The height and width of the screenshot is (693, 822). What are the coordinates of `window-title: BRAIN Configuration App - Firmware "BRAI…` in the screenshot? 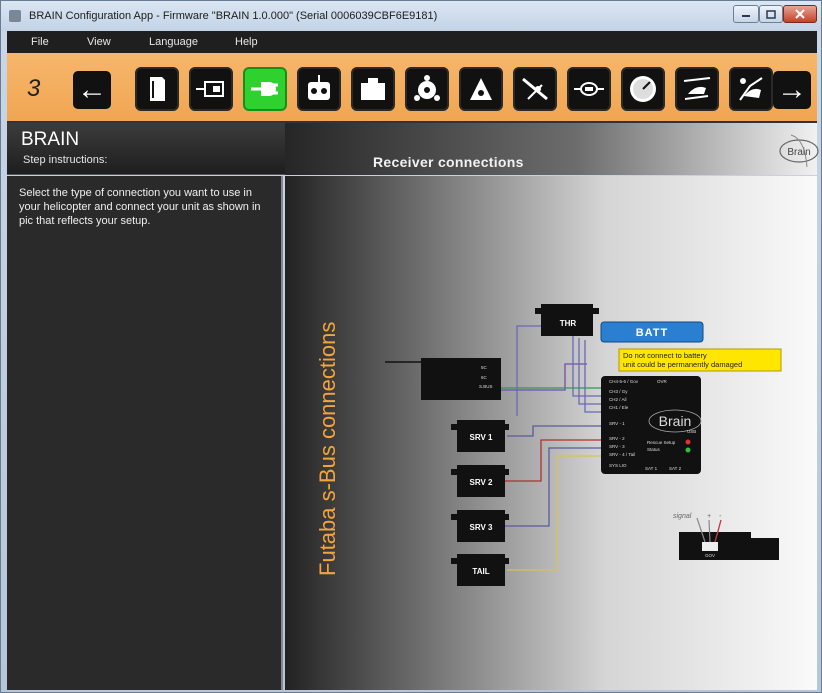 It's located at (233, 16).